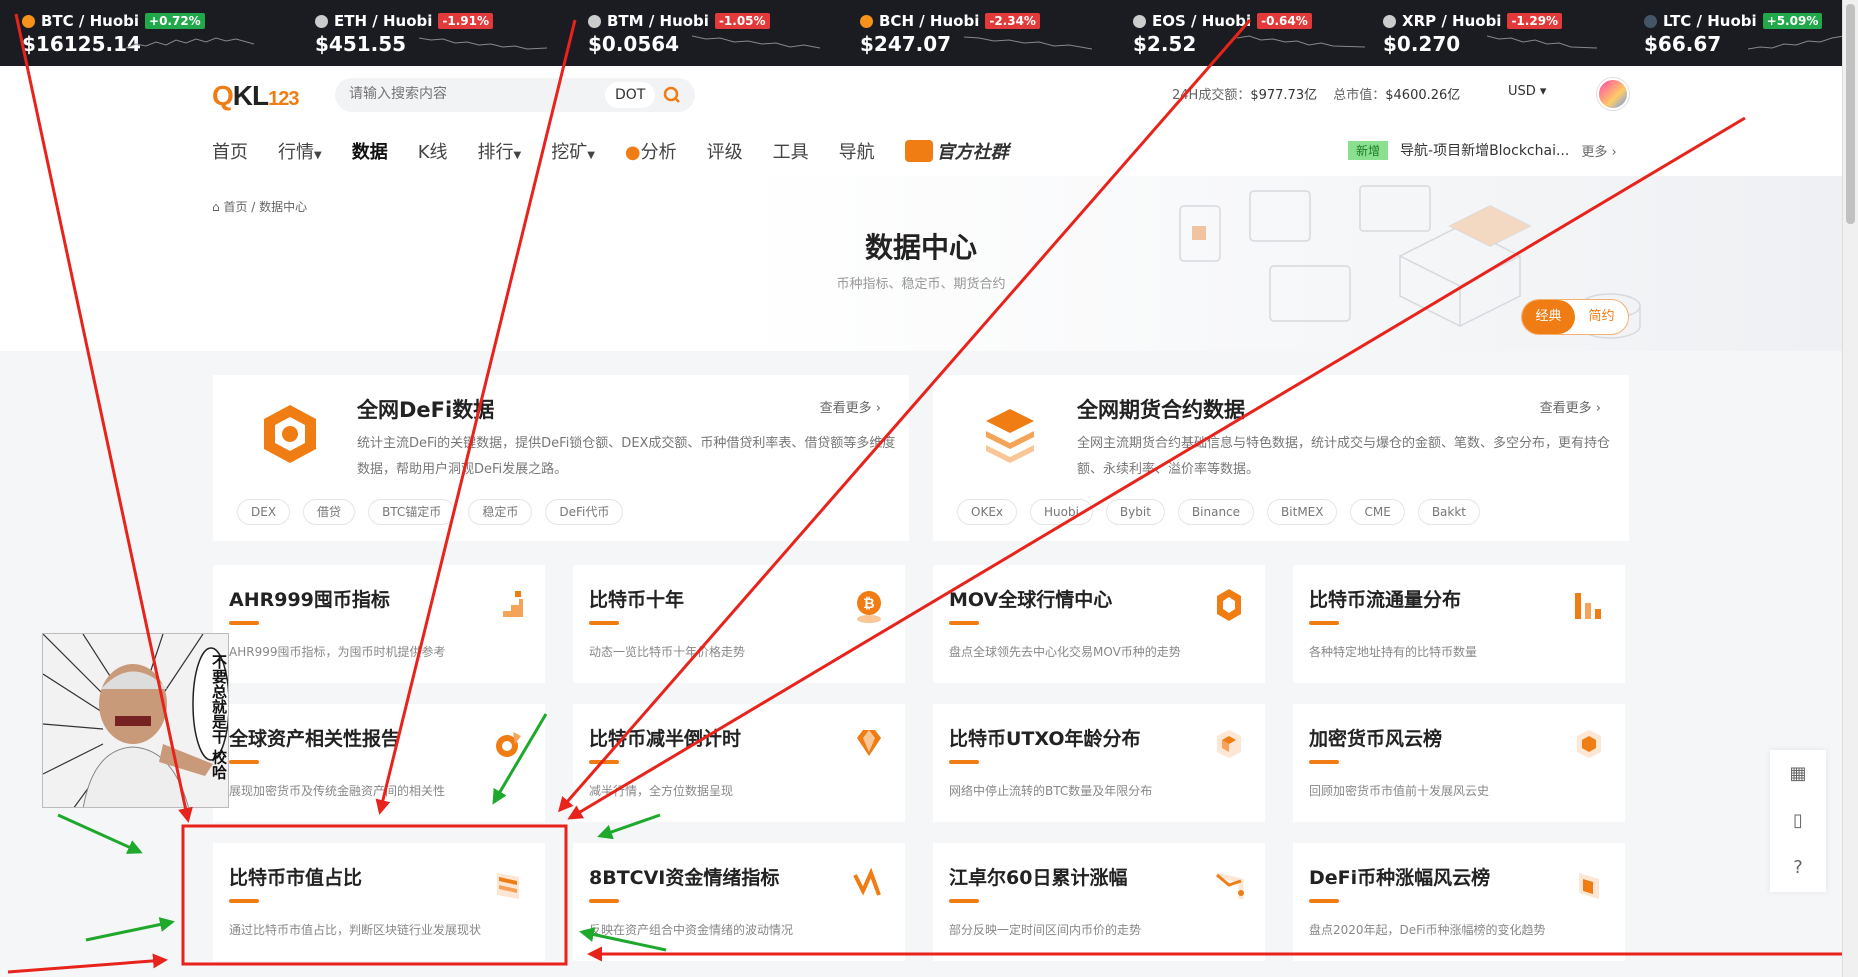  I want to click on chevron-down-icon: ▾, so click(1543, 91).